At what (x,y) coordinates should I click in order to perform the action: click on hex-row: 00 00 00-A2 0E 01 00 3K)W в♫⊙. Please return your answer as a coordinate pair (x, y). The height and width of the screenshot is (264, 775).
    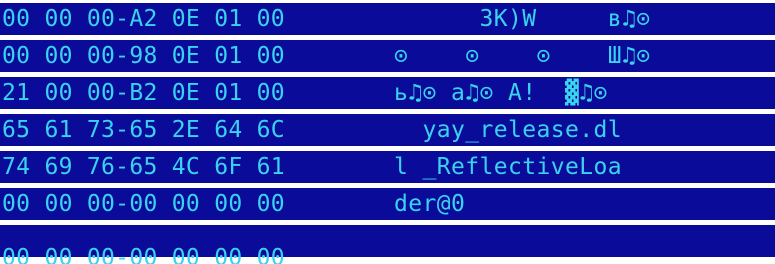
    Looking at the image, I should click on (387, 19).